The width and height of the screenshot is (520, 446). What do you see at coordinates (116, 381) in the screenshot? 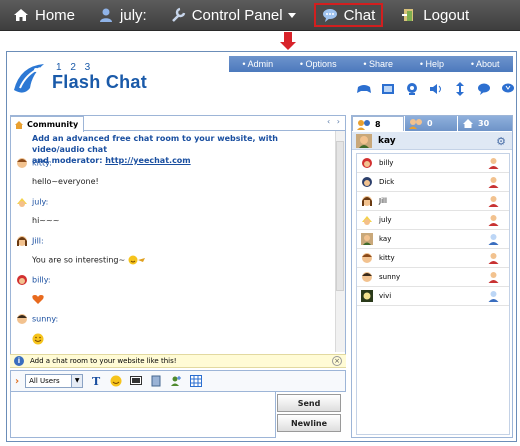
I see `emoticon-icon` at bounding box center [116, 381].